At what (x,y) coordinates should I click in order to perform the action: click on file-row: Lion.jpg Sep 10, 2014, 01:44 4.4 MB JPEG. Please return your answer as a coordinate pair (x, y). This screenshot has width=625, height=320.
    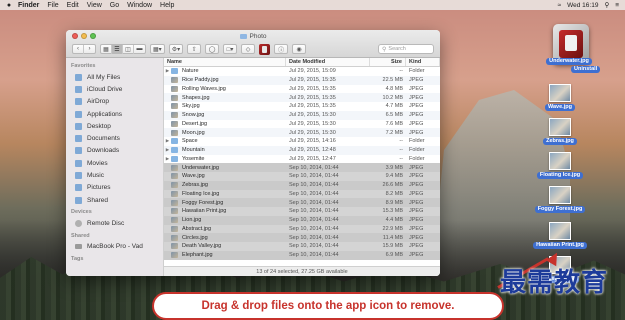
    Looking at the image, I should click on (302, 220).